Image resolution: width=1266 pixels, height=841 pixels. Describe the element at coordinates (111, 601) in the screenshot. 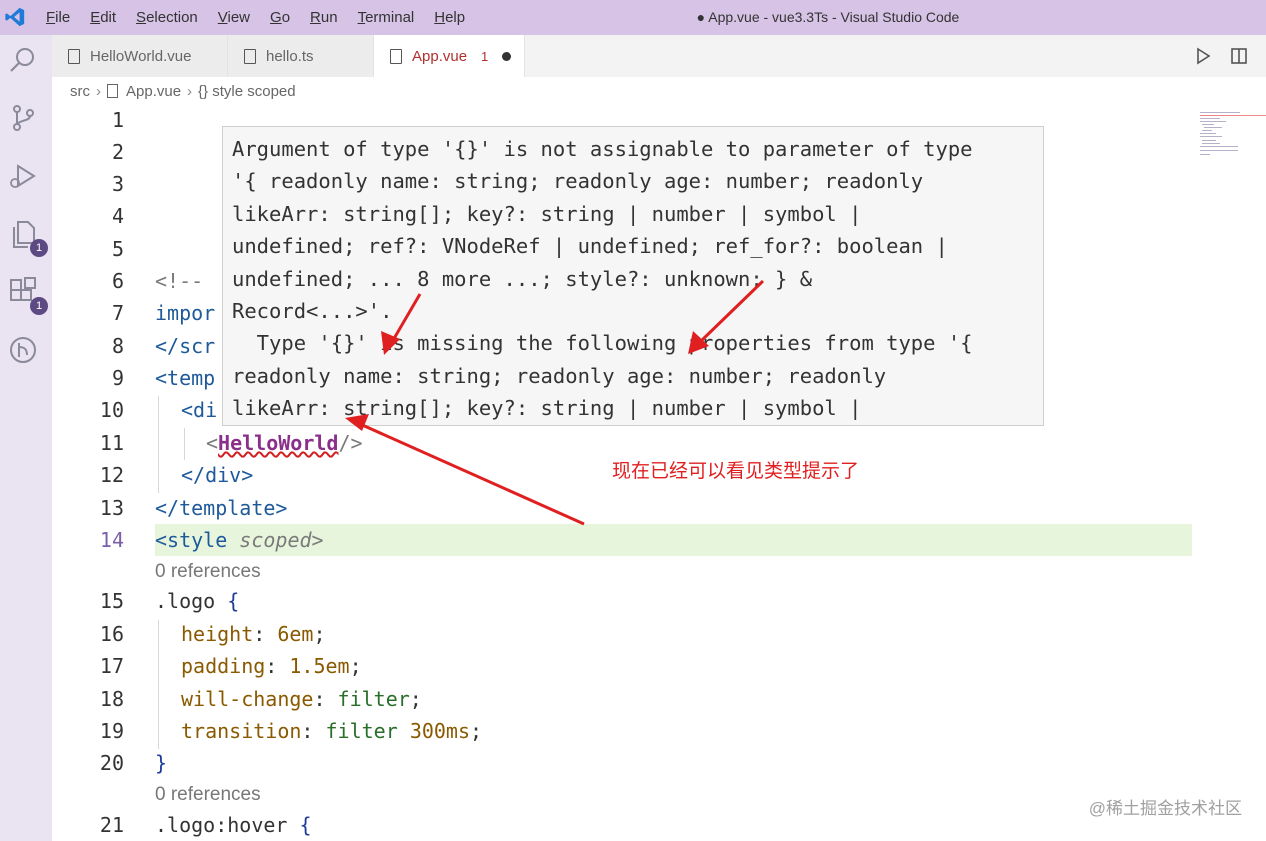

I see `line-number: 15` at that location.